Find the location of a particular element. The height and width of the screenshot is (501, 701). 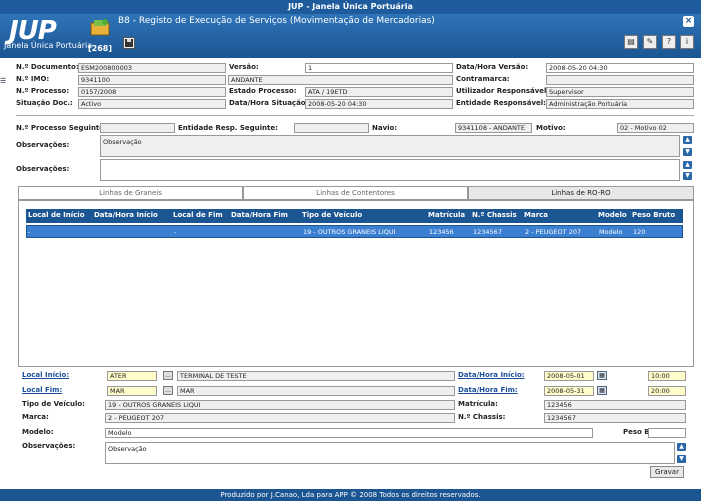

close-icon: × is located at coordinates (688, 21).